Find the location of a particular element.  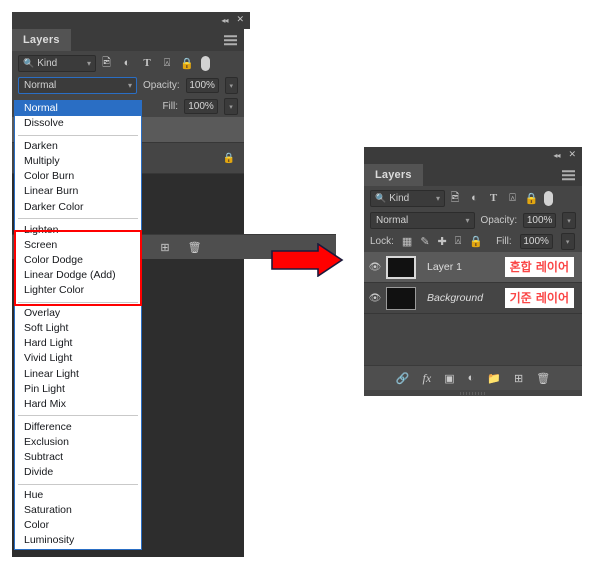

adjustment-layer-icon: ◐ is located at coordinates (471, 378).